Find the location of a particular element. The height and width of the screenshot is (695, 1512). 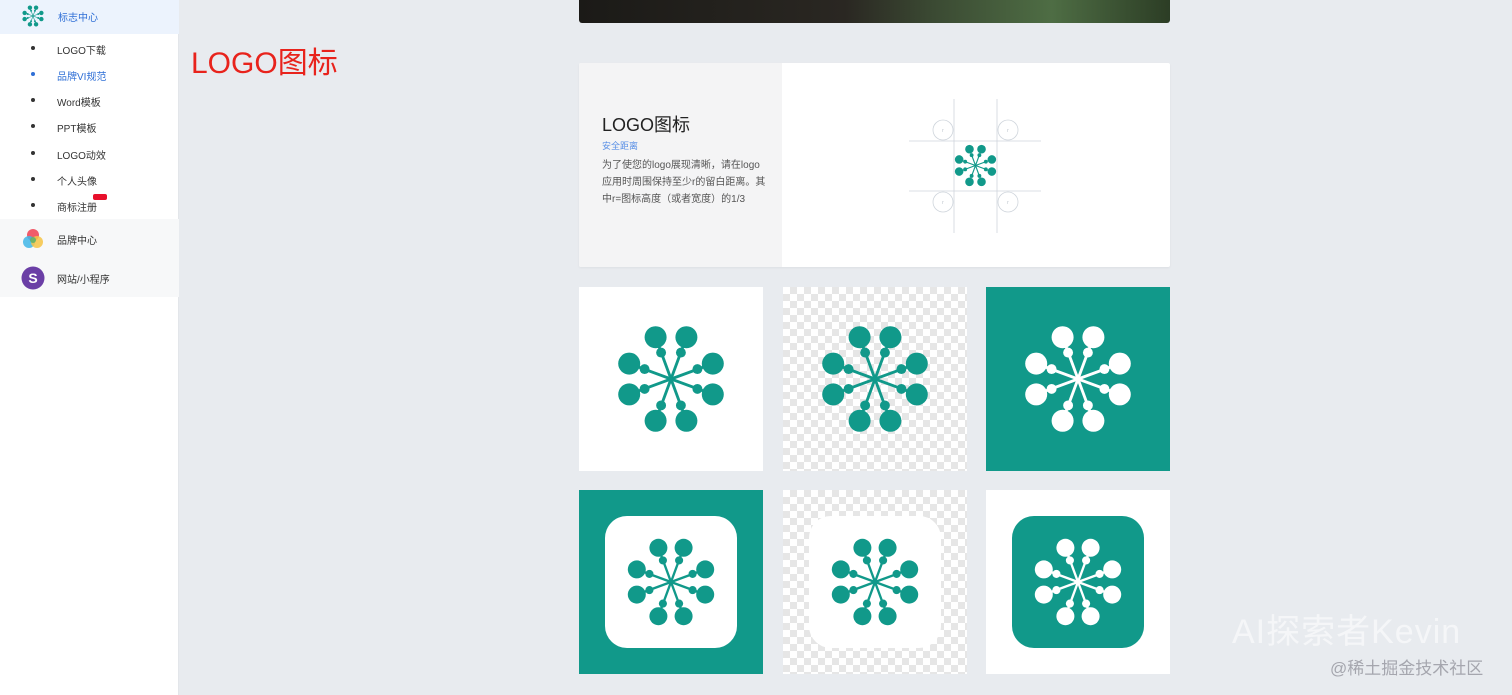

tile-teal-on-transparent is located at coordinates (875, 379).